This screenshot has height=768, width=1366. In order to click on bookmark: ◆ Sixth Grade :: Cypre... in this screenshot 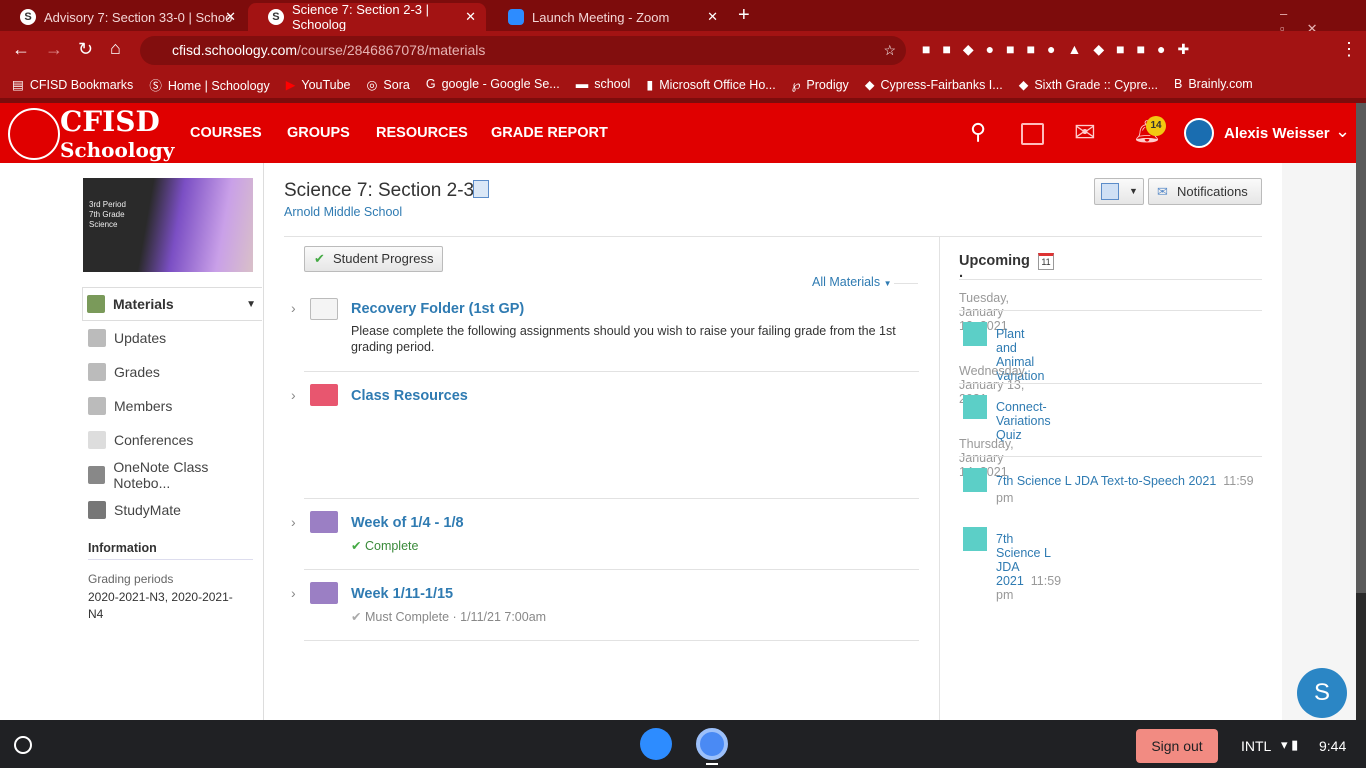, I will do `click(1088, 84)`.